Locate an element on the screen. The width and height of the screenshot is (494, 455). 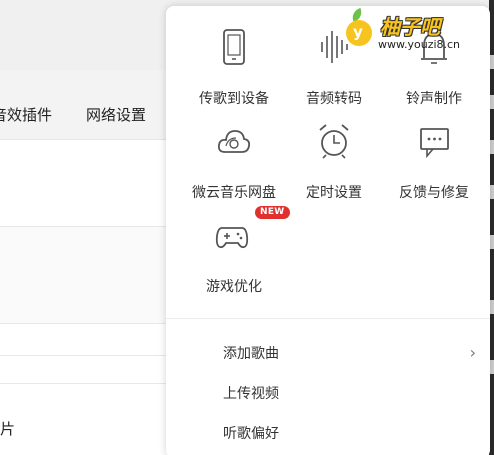
feedback-icon is located at coordinates (434, 143).